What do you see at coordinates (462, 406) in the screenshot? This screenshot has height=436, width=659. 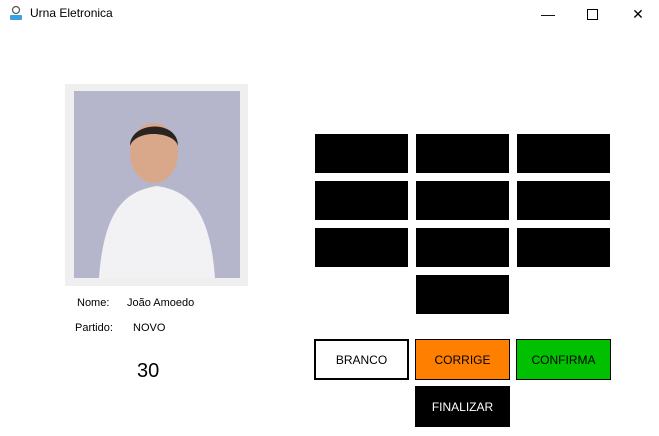 I see `finalizar-button: FINALIZAR` at bounding box center [462, 406].